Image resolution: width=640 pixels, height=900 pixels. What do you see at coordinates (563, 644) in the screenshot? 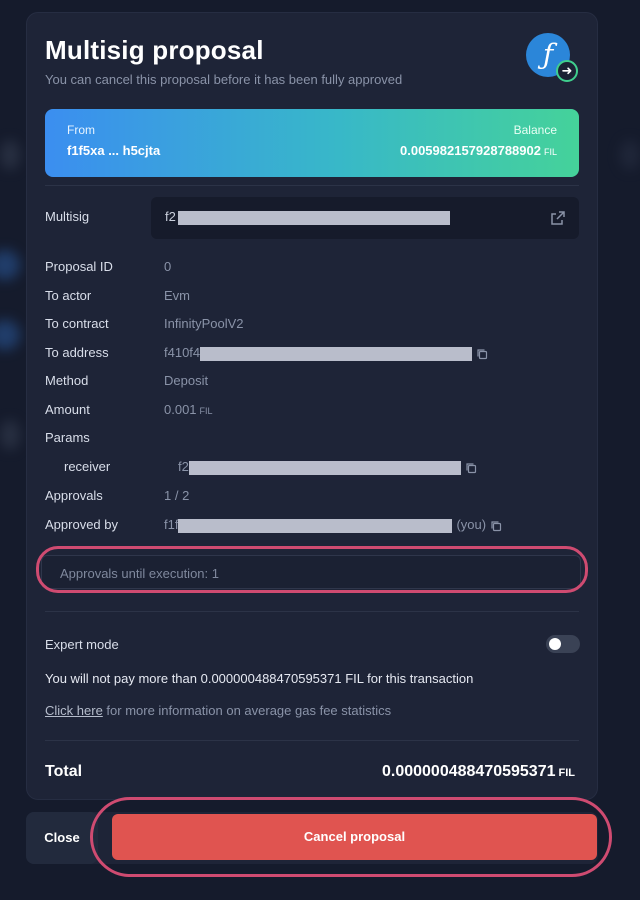
I see `expert-mode-toggle` at bounding box center [563, 644].